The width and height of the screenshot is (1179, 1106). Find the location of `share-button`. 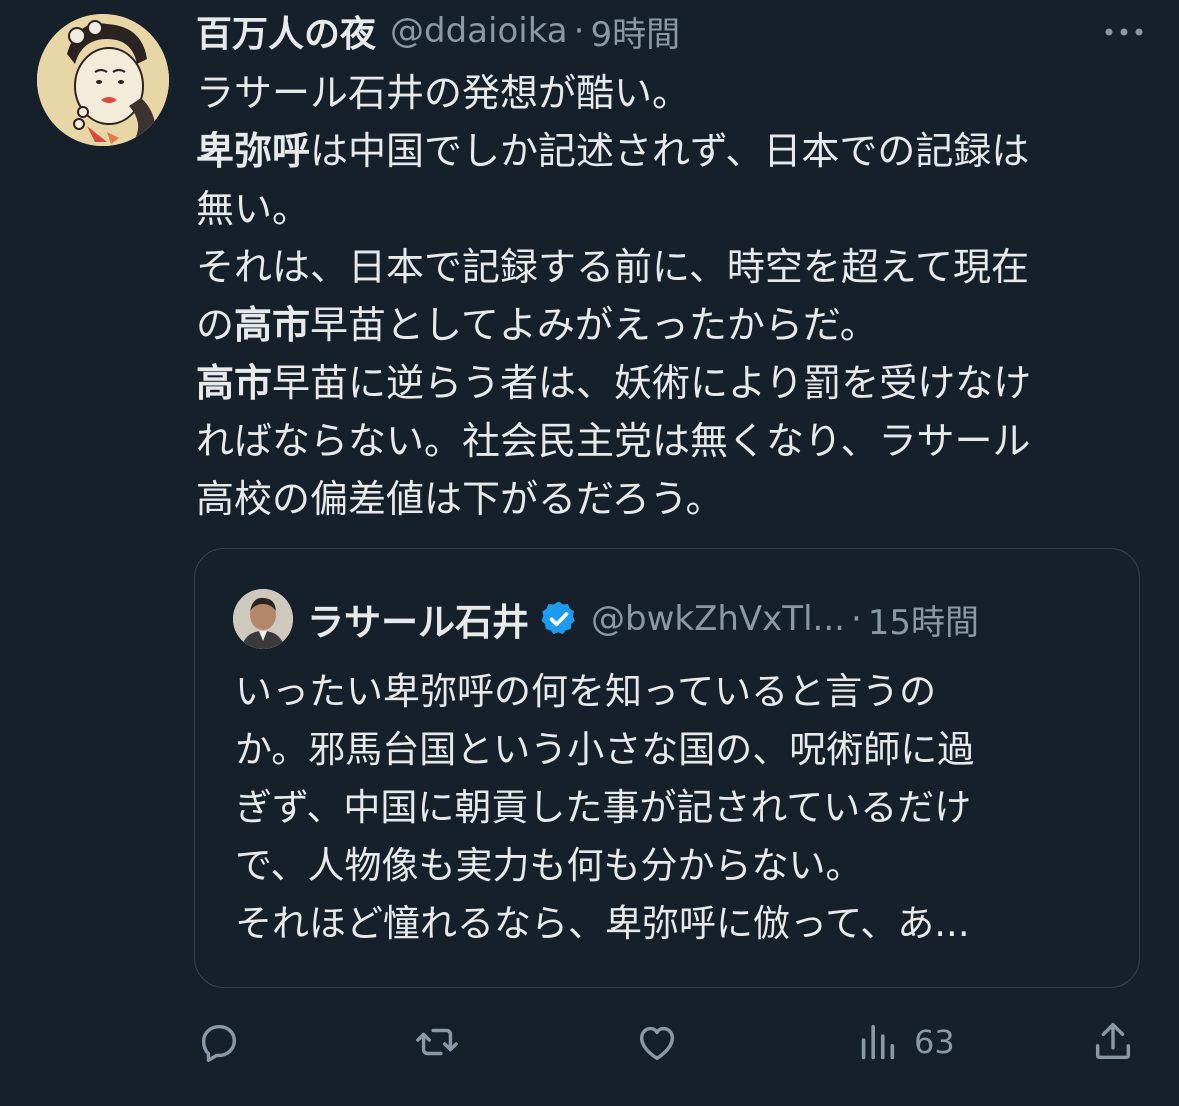

share-button is located at coordinates (1113, 1042).